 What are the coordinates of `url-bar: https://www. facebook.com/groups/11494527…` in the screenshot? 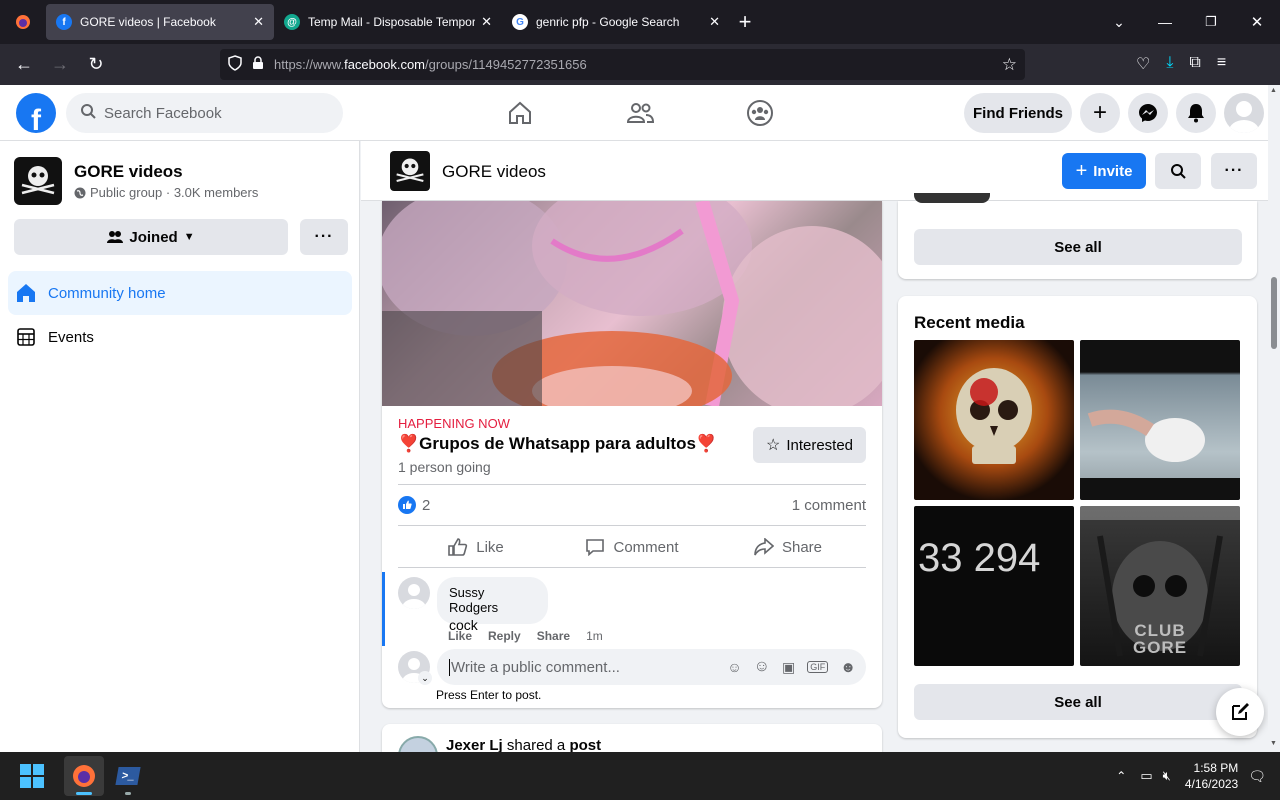 It's located at (622, 64).